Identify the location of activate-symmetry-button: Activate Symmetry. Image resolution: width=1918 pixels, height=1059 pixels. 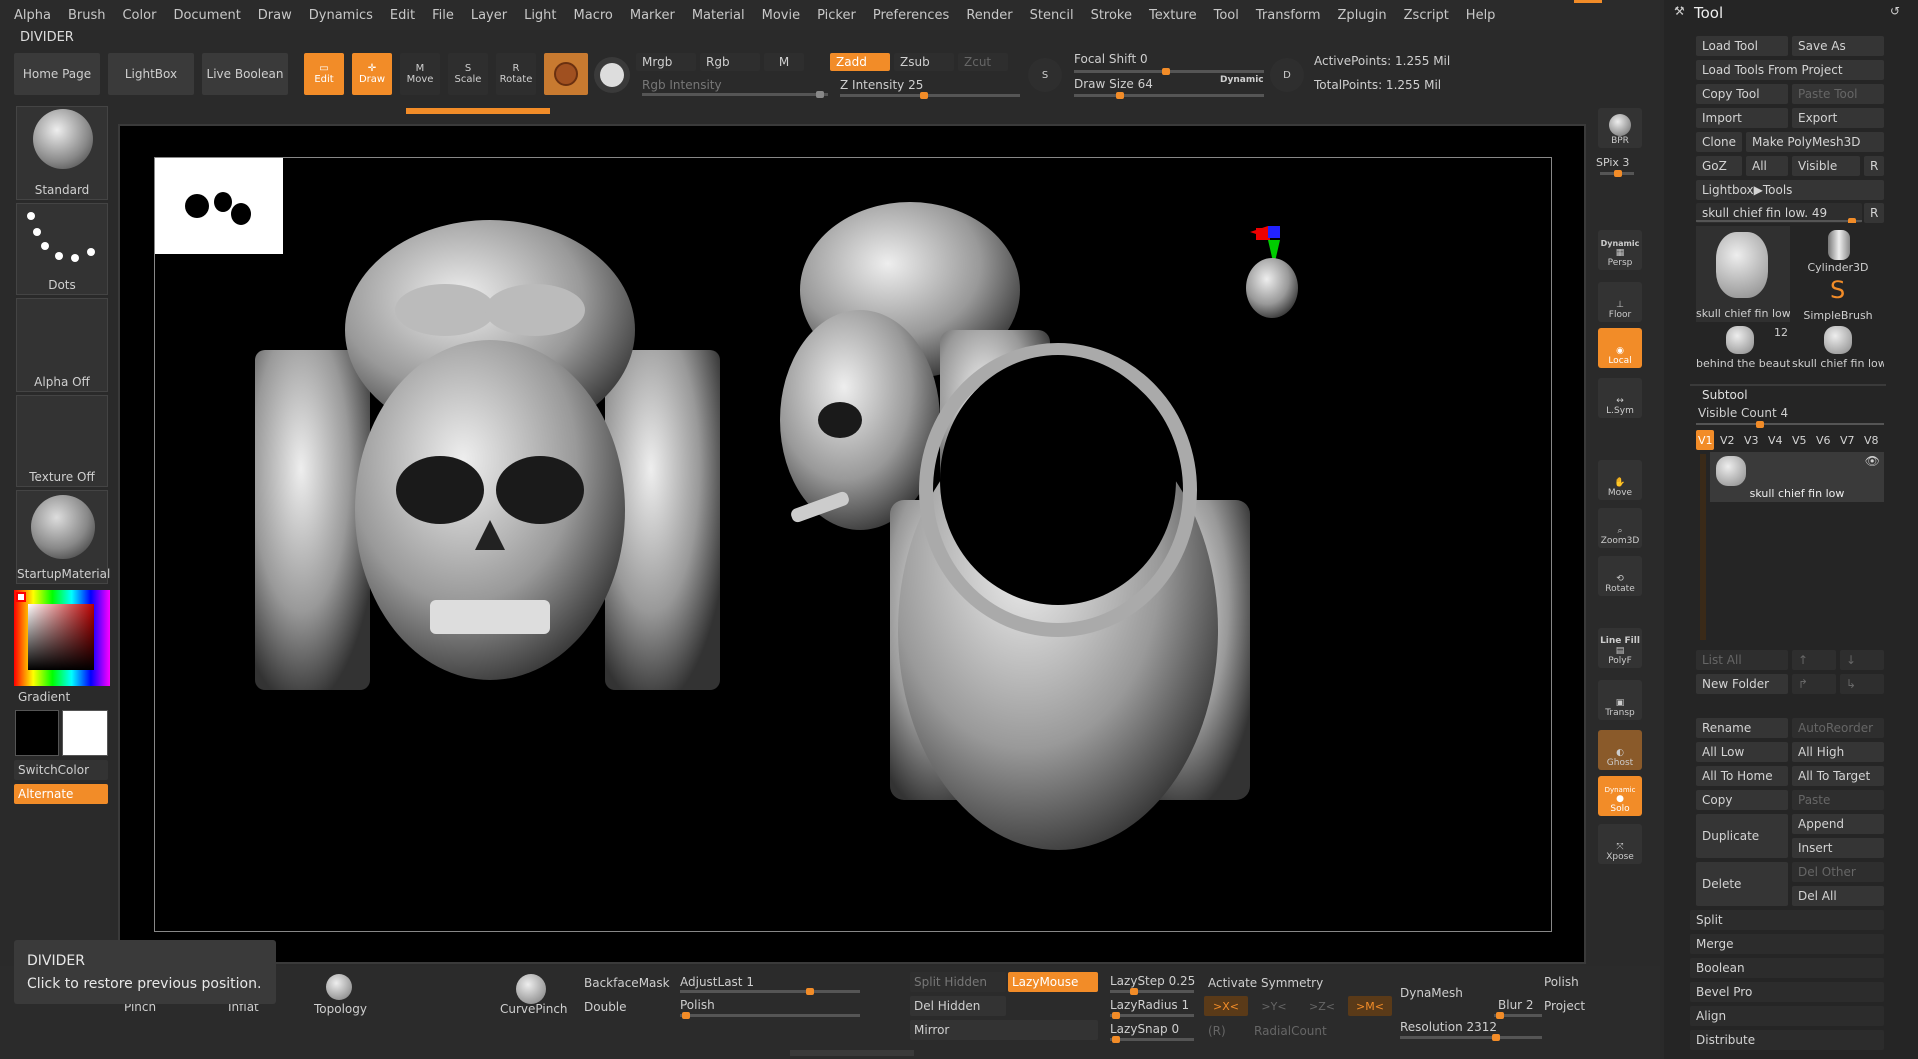
(1265, 983).